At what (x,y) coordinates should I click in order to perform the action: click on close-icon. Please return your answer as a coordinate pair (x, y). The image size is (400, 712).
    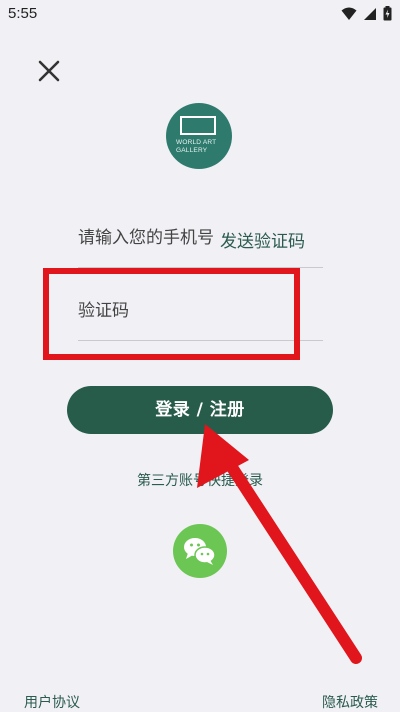
    Looking at the image, I should click on (49, 71).